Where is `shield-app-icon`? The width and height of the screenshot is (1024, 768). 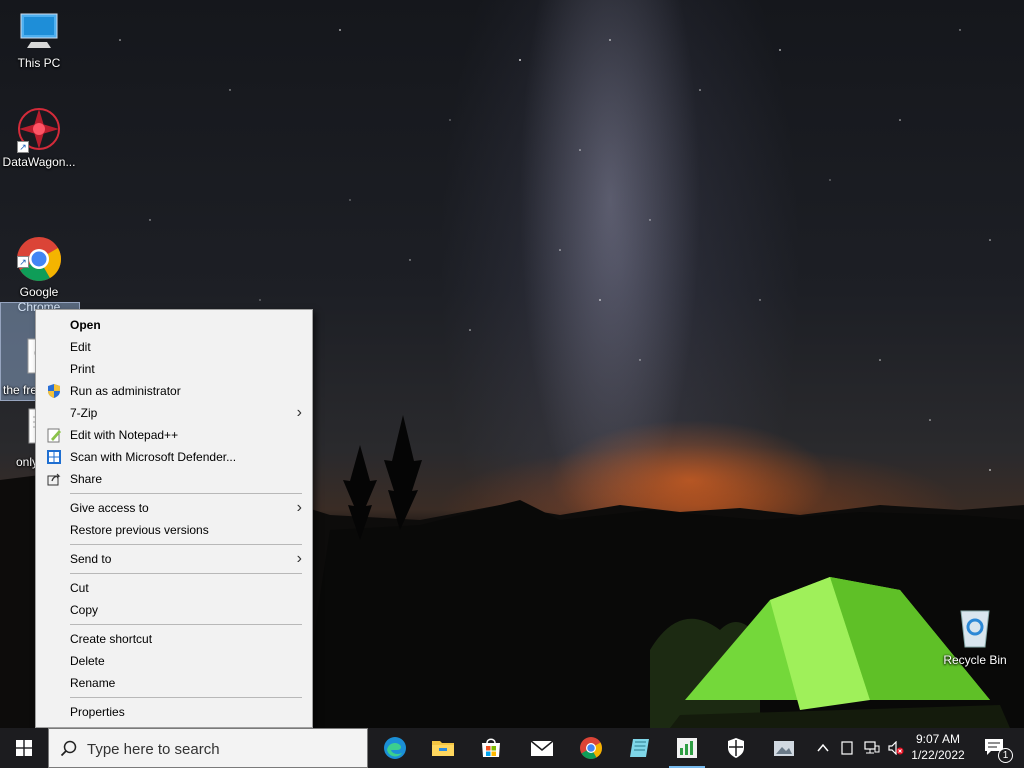 shield-app-icon is located at coordinates (736, 748).